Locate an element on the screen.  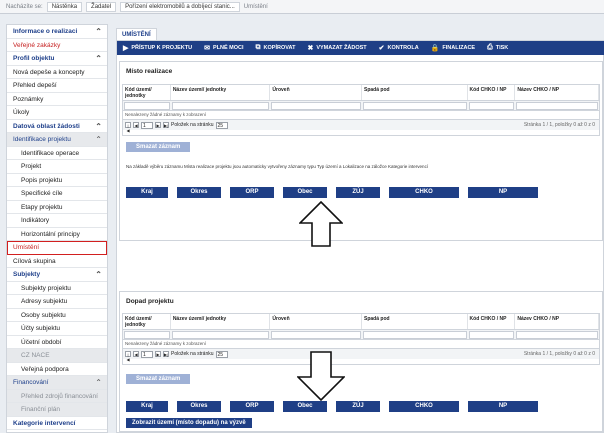
sidebar-item: Informace o realizaci ⌃ is located at coordinates (57, 32).